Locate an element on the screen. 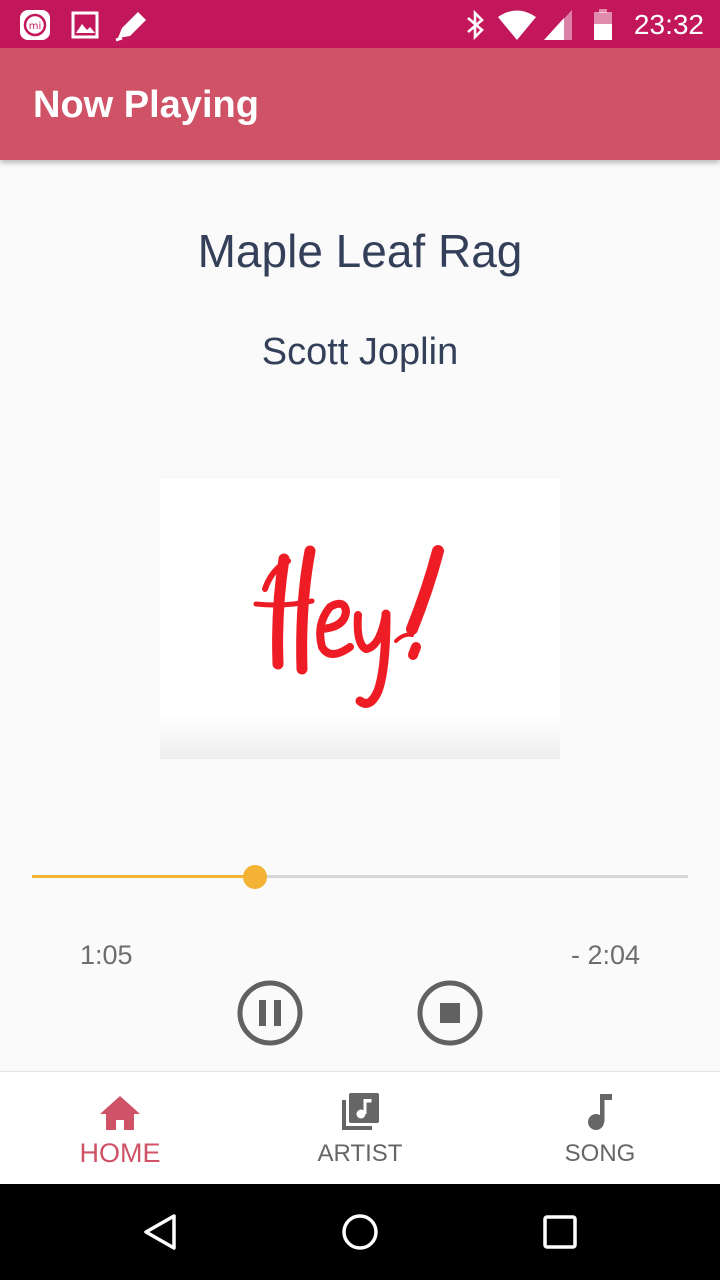 This screenshot has width=720, height=1280. status-time: 23:32 is located at coordinates (668, 24).